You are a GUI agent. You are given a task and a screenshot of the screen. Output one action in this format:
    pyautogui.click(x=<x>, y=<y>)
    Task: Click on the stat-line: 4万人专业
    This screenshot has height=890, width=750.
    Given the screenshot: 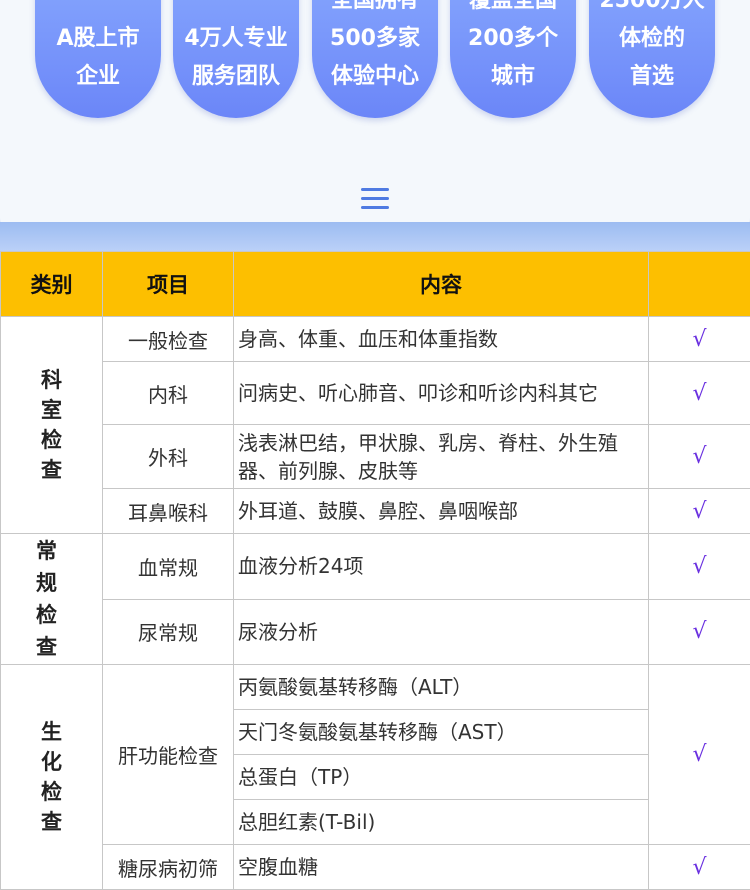 What is the action you would take?
    pyautogui.click(x=236, y=39)
    